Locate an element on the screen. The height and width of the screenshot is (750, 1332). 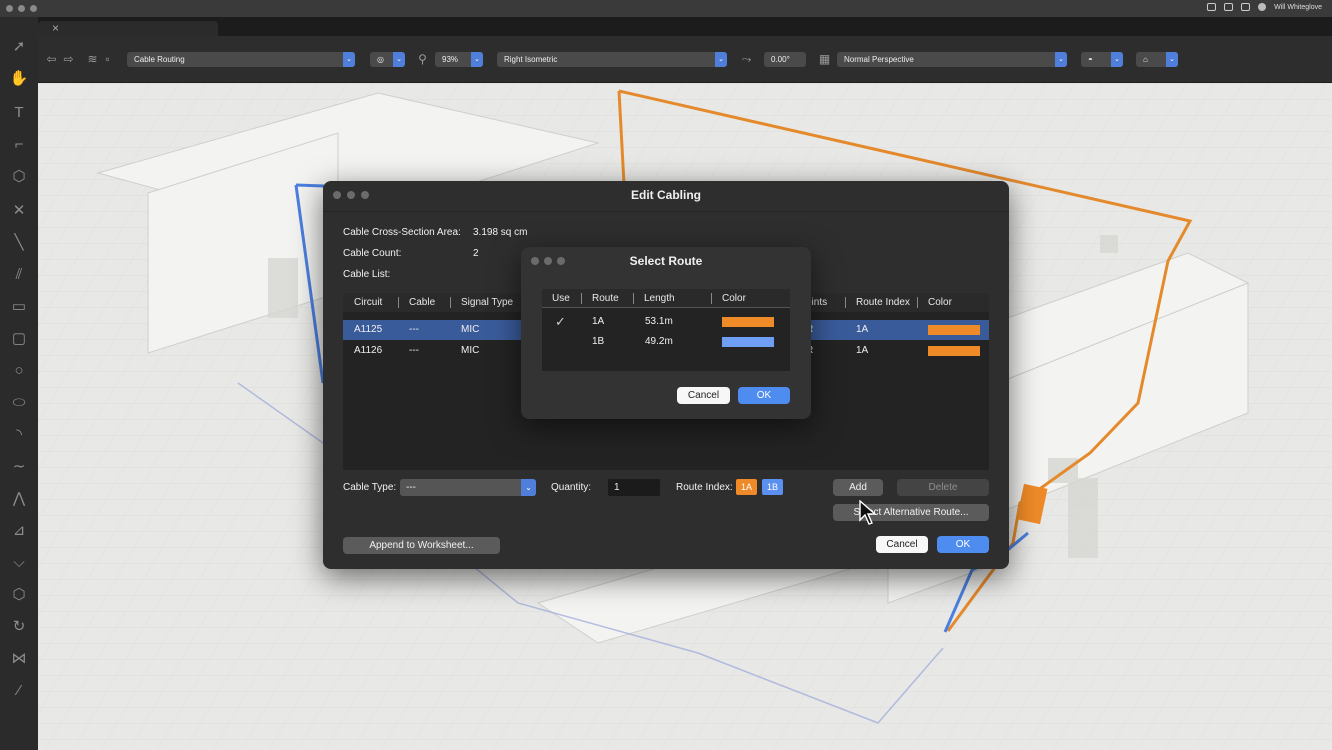
view-select: Right Isometric ⌄ is located at coordinates (612, 59).